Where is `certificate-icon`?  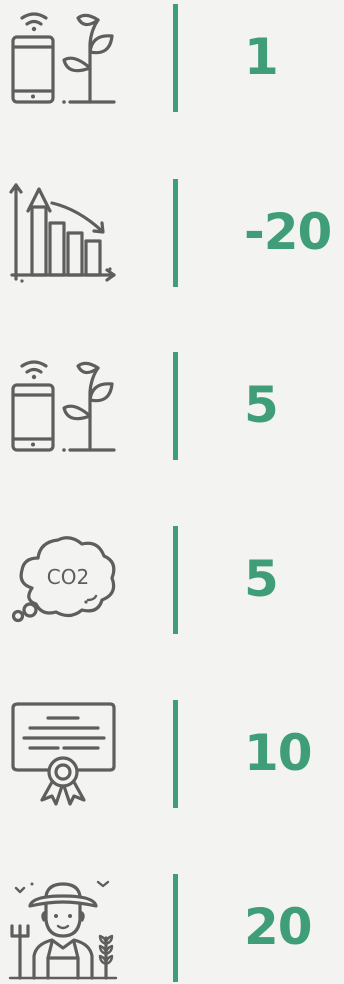
certificate-icon is located at coordinates (64, 753).